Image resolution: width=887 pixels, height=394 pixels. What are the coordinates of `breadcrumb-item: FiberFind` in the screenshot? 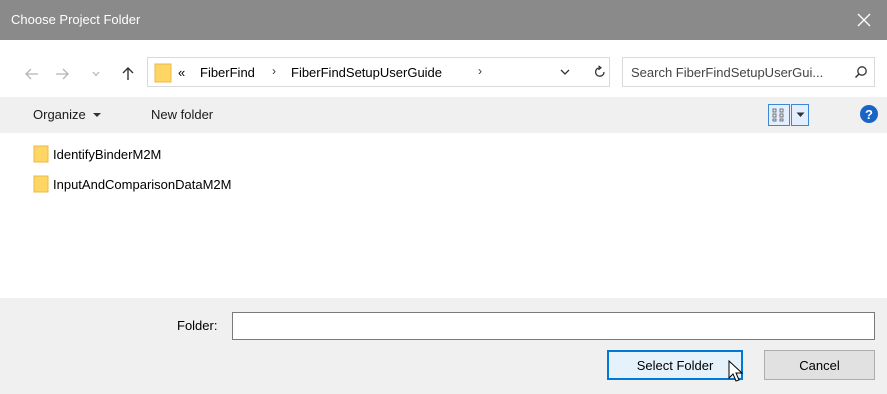 It's located at (227, 72).